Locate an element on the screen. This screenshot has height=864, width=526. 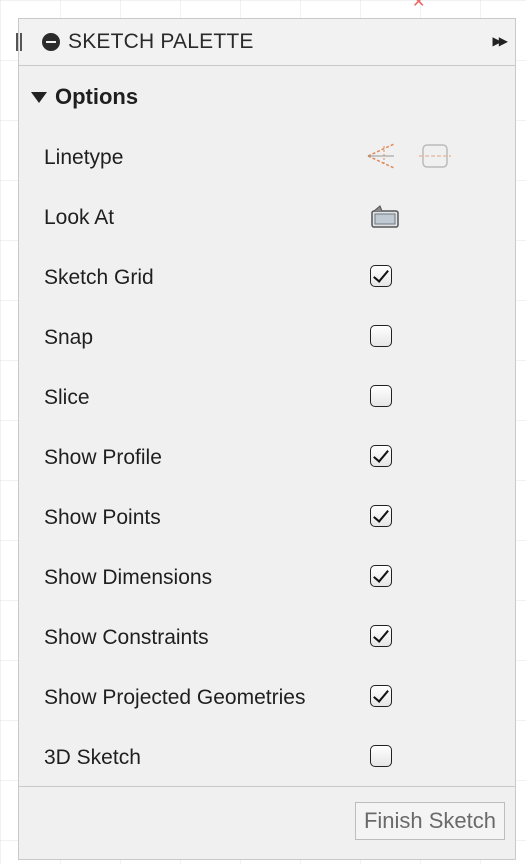
show-constraints-checkbox is located at coordinates (381, 636).